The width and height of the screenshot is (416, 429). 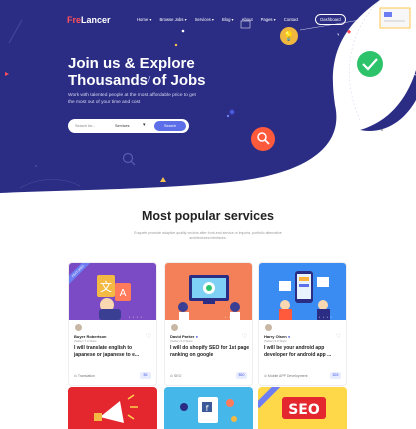 What do you see at coordinates (247, 19) in the screenshot?
I see `nav-link-about: About` at bounding box center [247, 19].